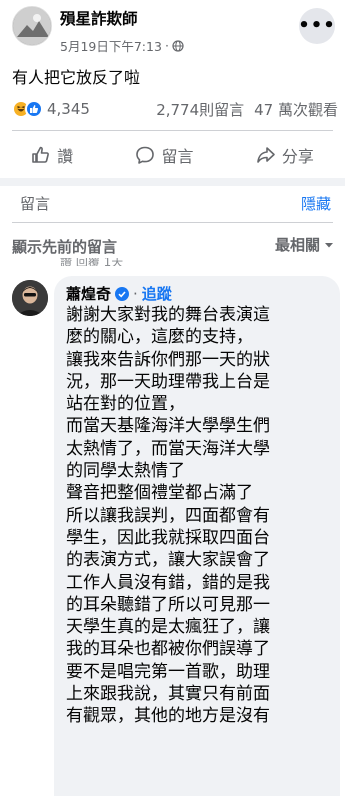 This screenshot has width=345, height=796. I want to click on commenter-header: 蕭煌奇 · 追蹤, so click(119, 293).